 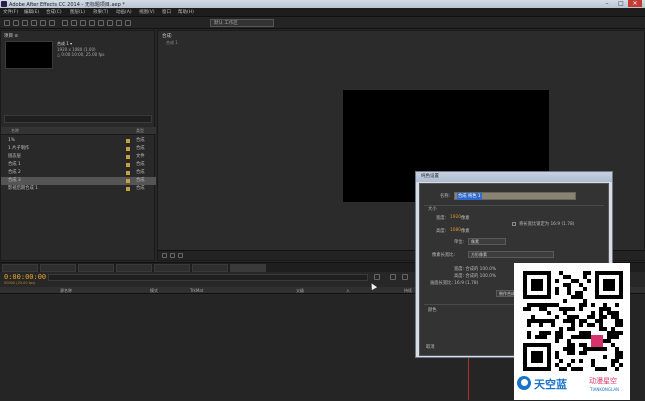 I want to click on width-unit: 像素, so click(x=465, y=218).